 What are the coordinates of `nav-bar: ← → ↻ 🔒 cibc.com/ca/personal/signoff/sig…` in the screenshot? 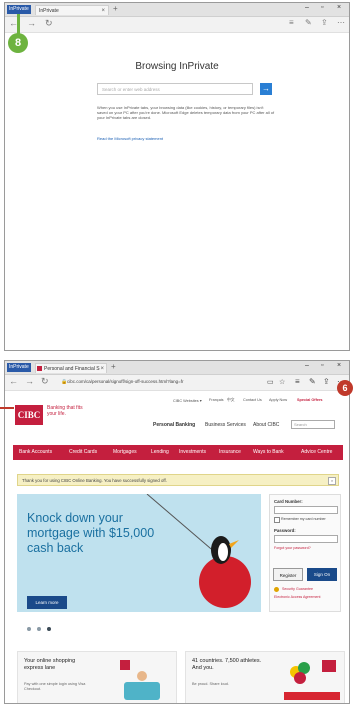 It's located at (177, 383).